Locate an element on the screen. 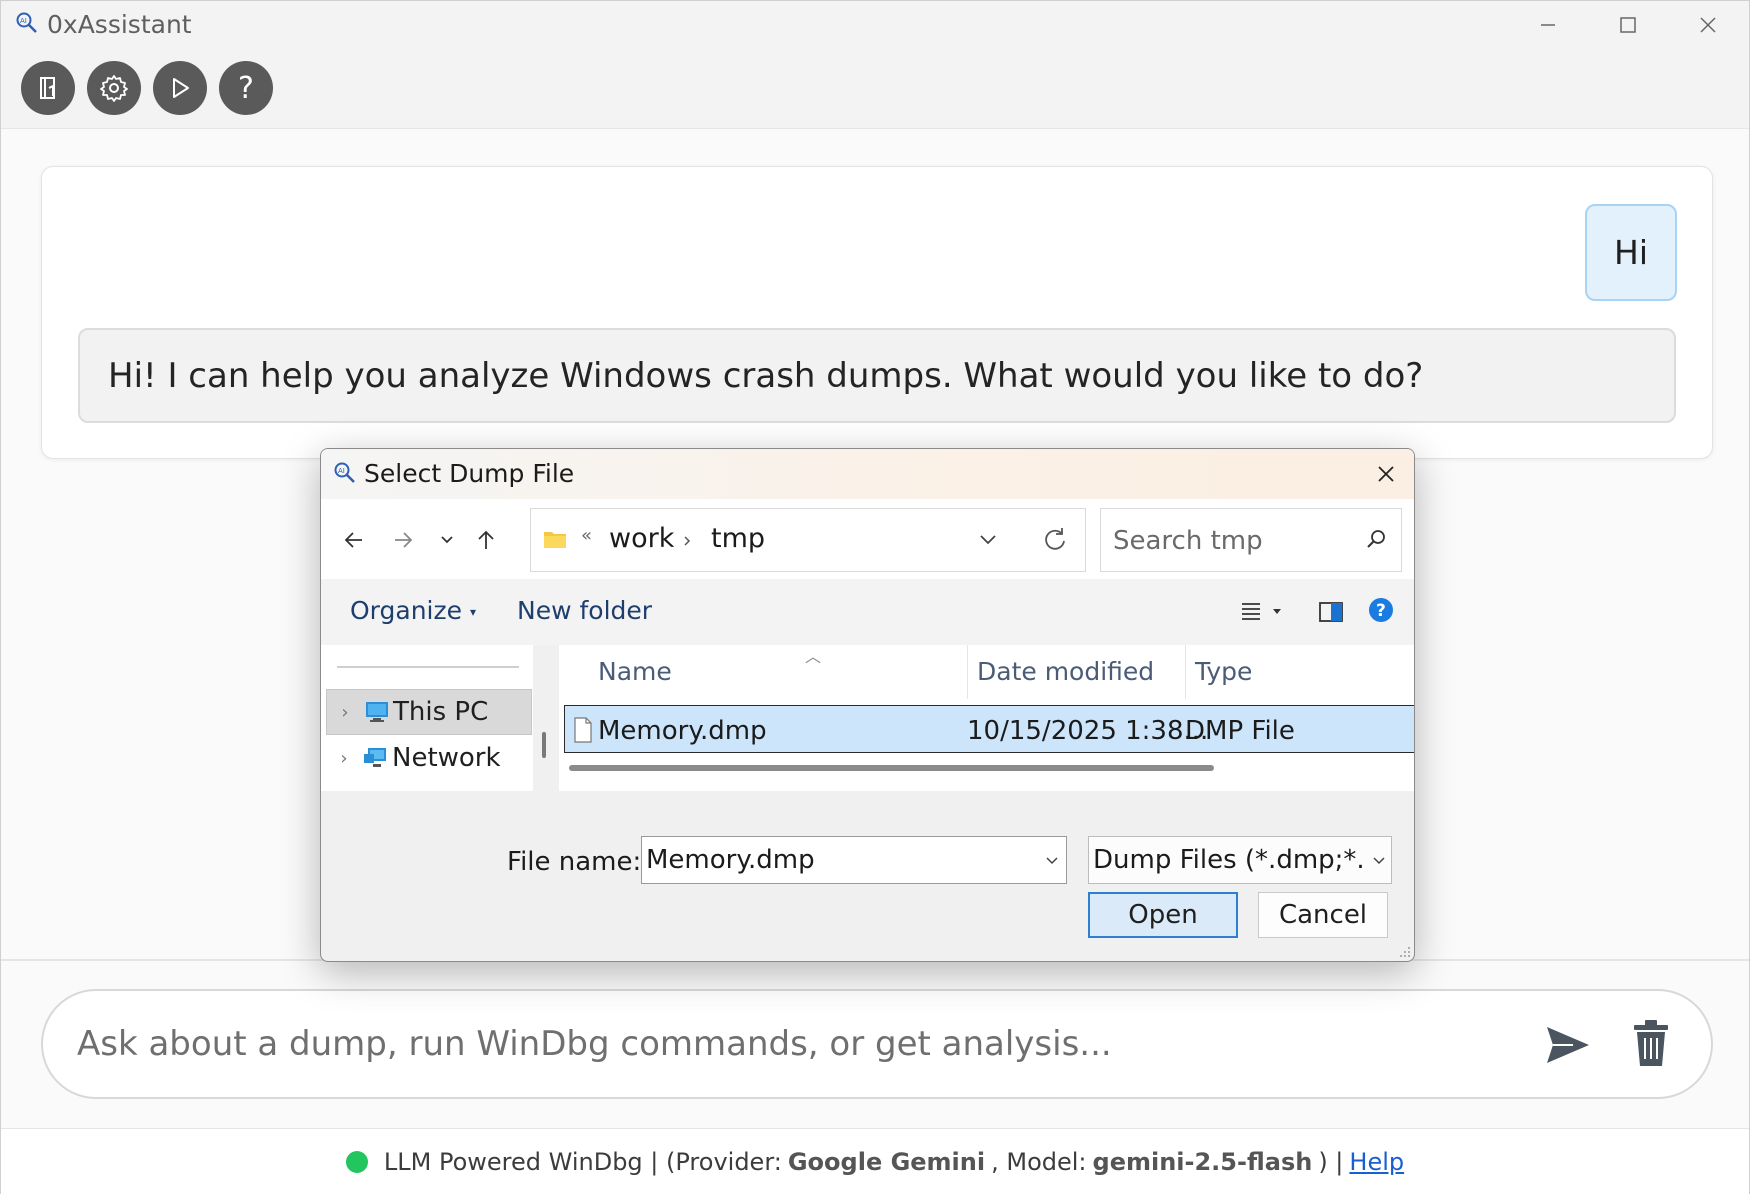 The height and width of the screenshot is (1194, 1750). search-icon is located at coordinates (1376, 540).